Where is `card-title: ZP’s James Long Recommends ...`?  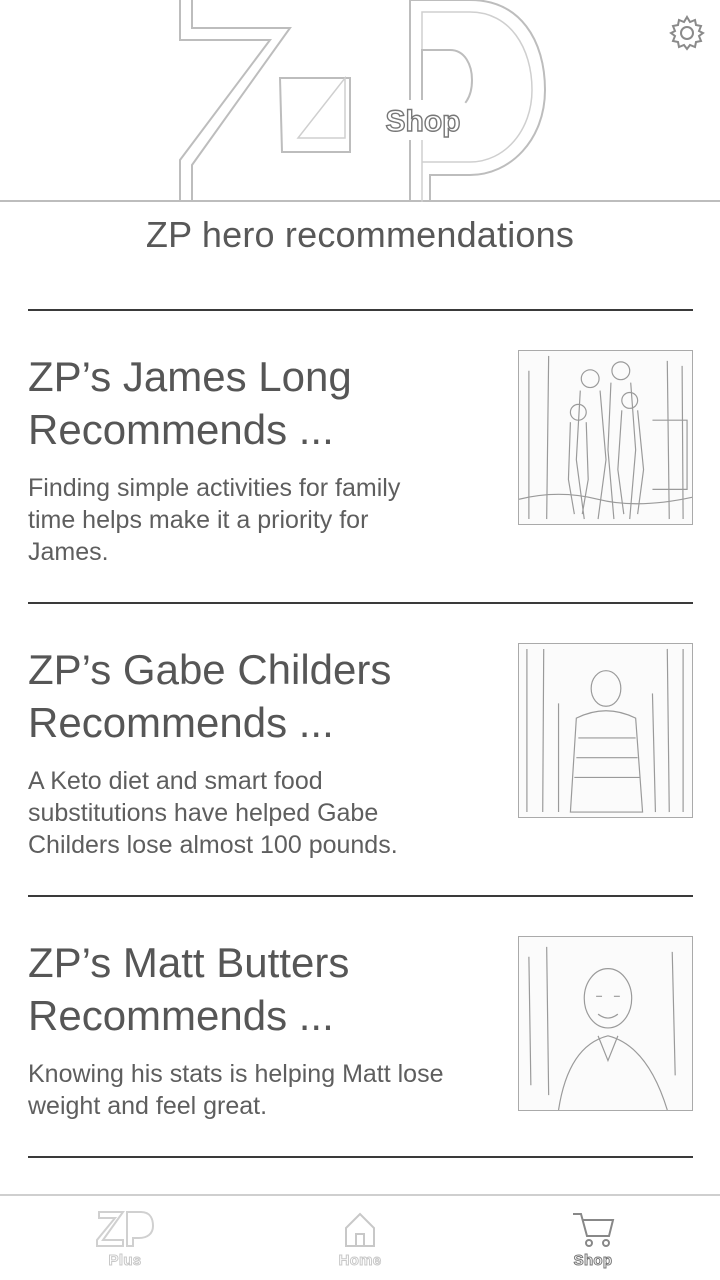 card-title: ZP’s James Long Recommends ... is located at coordinates (263, 403).